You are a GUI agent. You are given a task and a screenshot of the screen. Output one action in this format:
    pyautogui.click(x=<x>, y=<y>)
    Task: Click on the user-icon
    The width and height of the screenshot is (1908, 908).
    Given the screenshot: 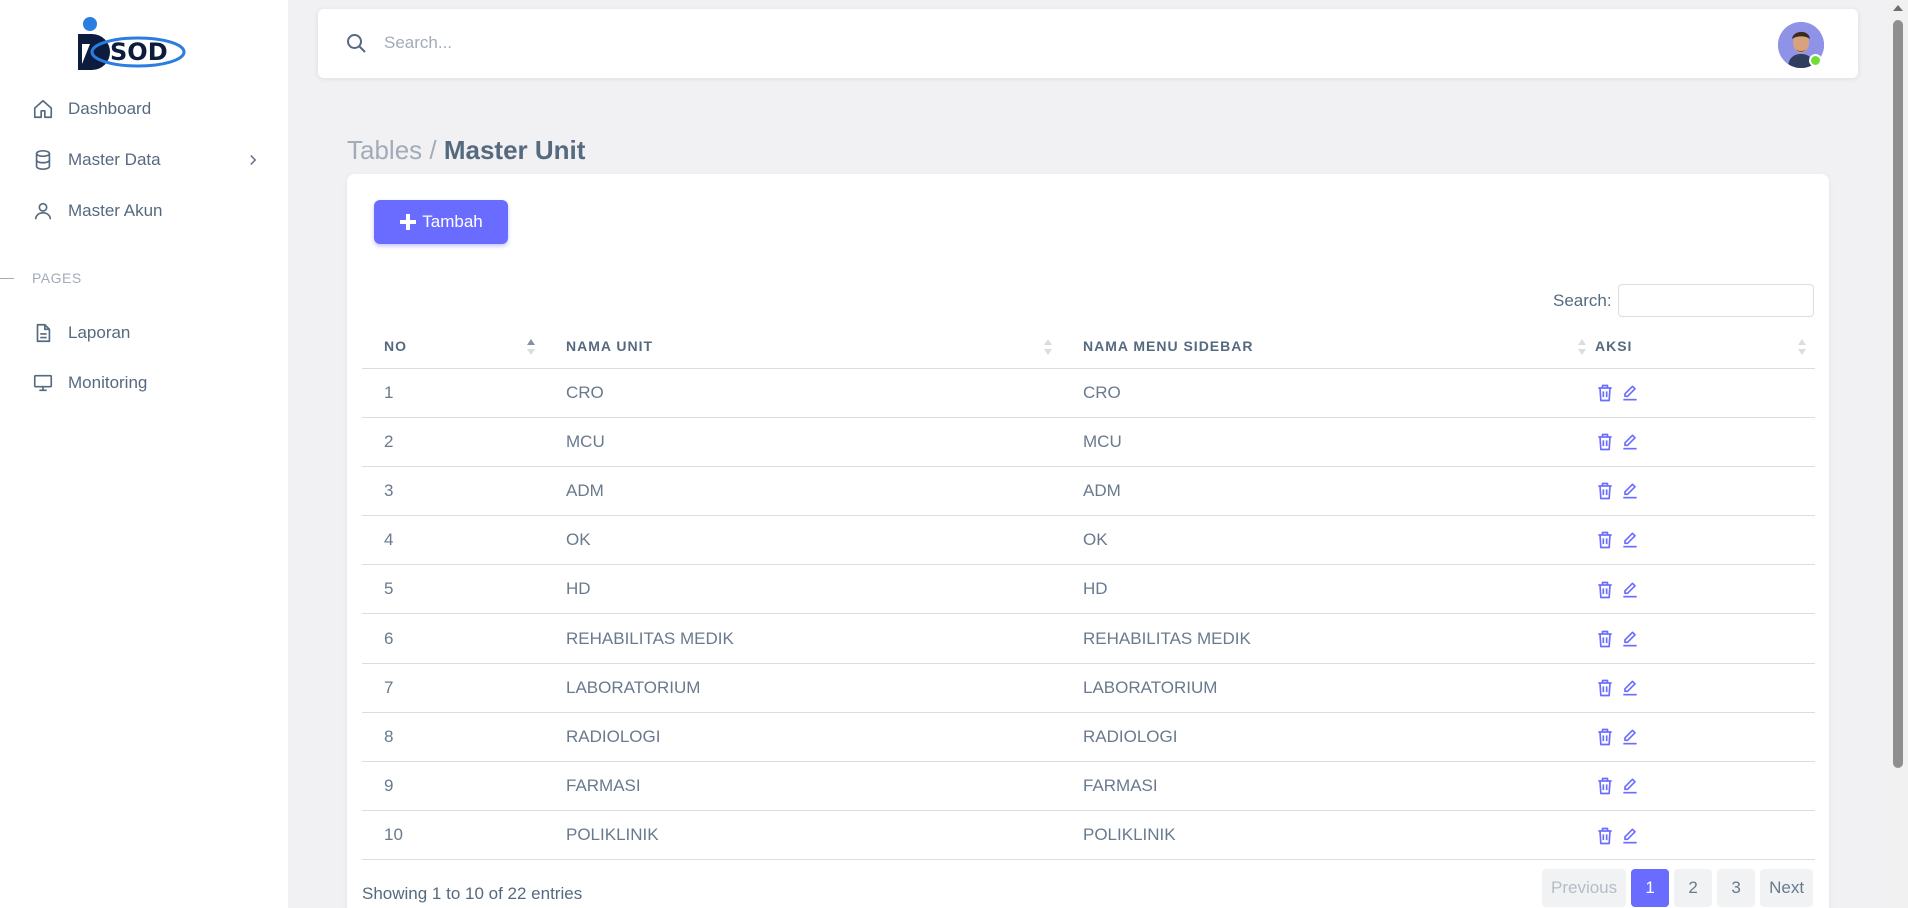 What is the action you would take?
    pyautogui.click(x=43, y=211)
    